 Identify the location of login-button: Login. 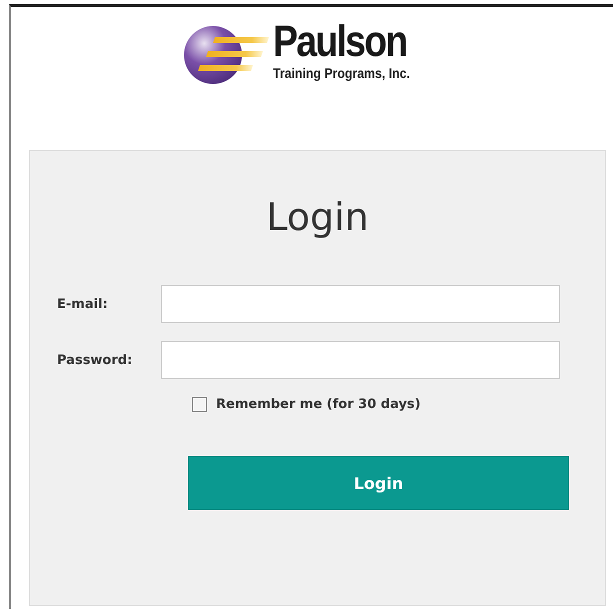
(378, 483).